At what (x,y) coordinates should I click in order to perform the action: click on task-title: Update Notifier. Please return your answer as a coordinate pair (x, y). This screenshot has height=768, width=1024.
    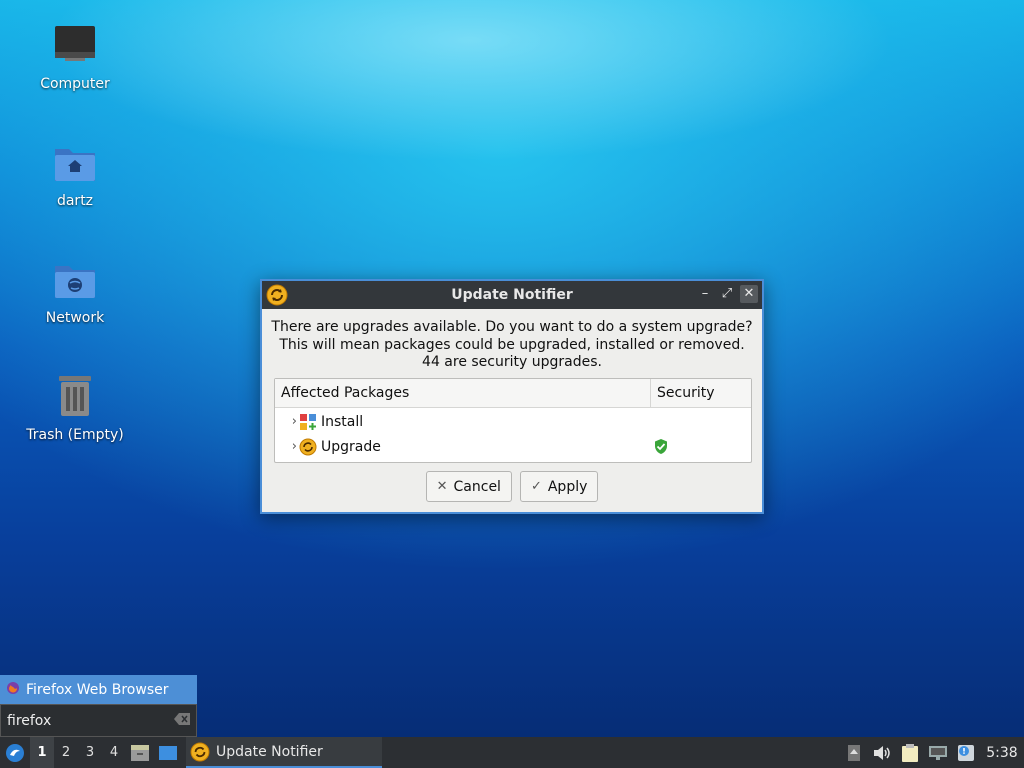
    Looking at the image, I should click on (269, 751).